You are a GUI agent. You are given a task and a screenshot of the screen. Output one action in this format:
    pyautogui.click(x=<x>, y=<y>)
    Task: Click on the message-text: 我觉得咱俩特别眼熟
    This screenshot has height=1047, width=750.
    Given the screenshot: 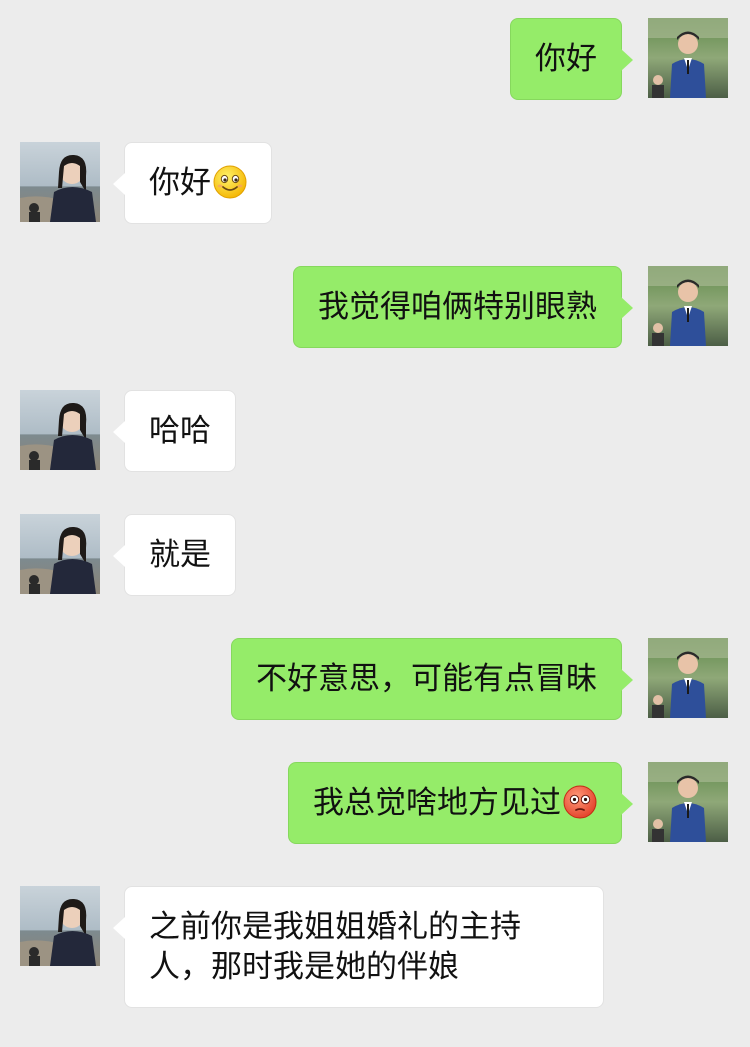 What is the action you would take?
    pyautogui.click(x=457, y=307)
    